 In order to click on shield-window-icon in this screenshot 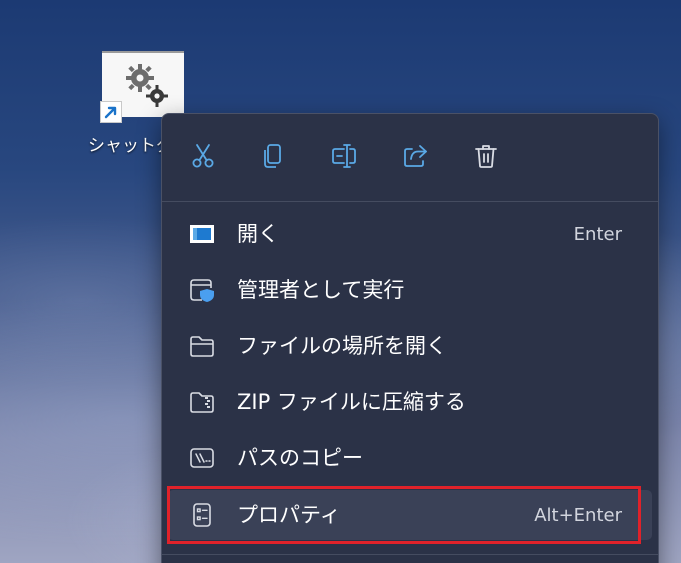, I will do `click(202, 290)`.